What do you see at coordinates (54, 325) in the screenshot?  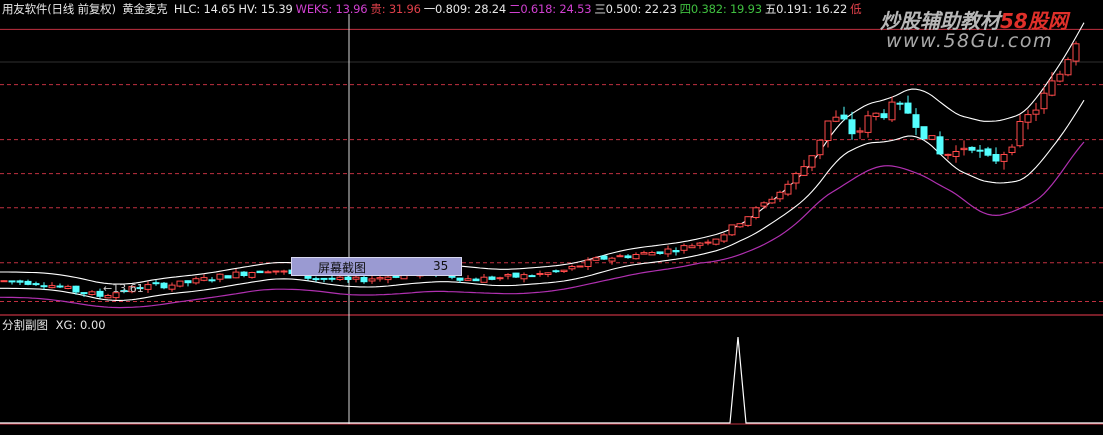 I see `sub-chart-header: 分割副图 XG: 0.00` at bounding box center [54, 325].